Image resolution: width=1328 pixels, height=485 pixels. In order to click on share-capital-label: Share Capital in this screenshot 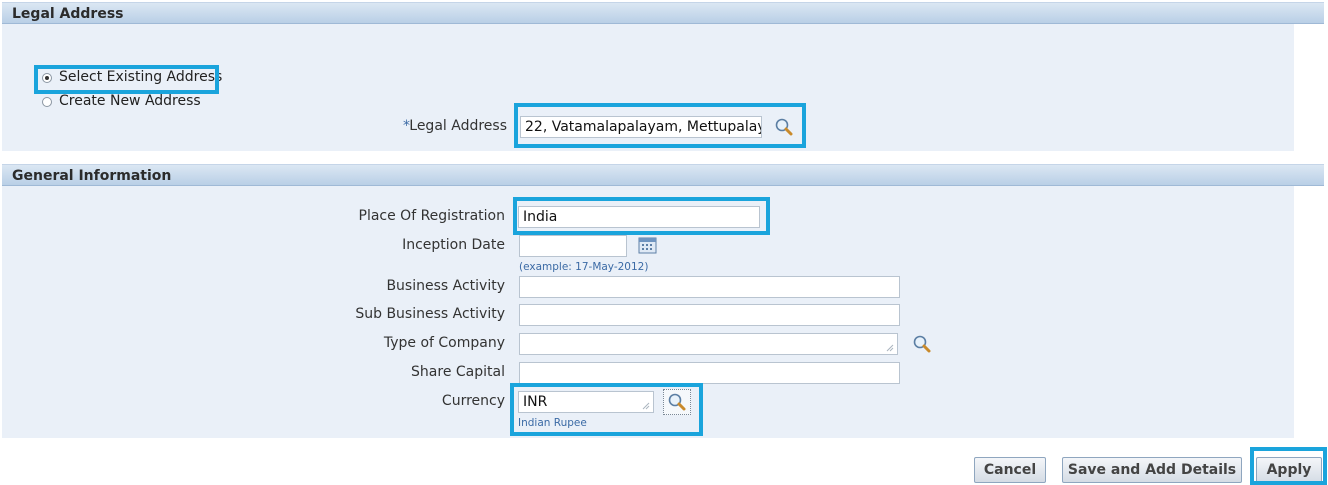, I will do `click(458, 372)`.